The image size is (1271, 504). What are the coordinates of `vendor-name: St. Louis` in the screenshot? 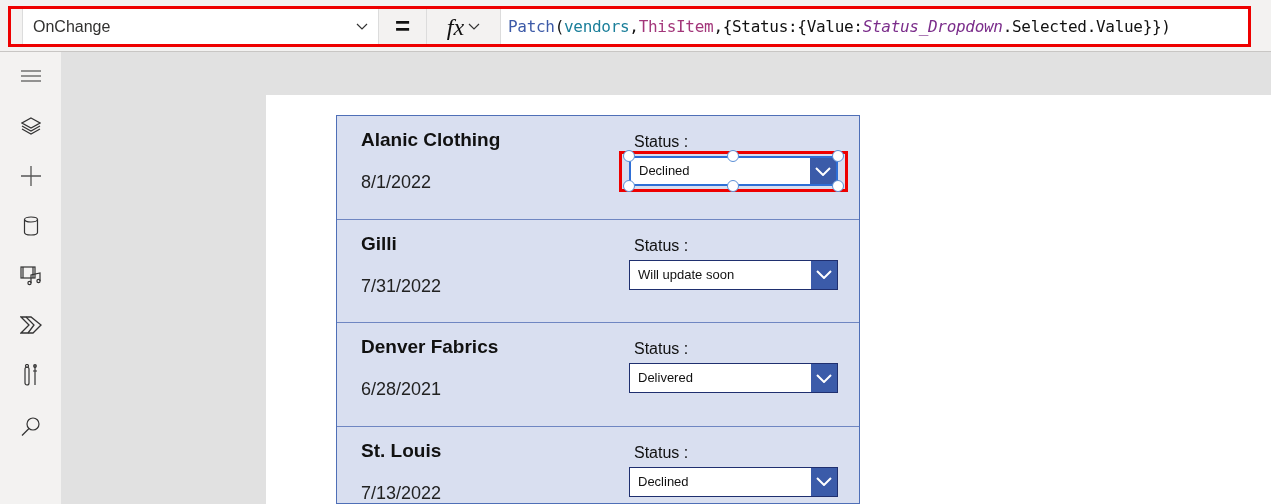 It's located at (401, 450).